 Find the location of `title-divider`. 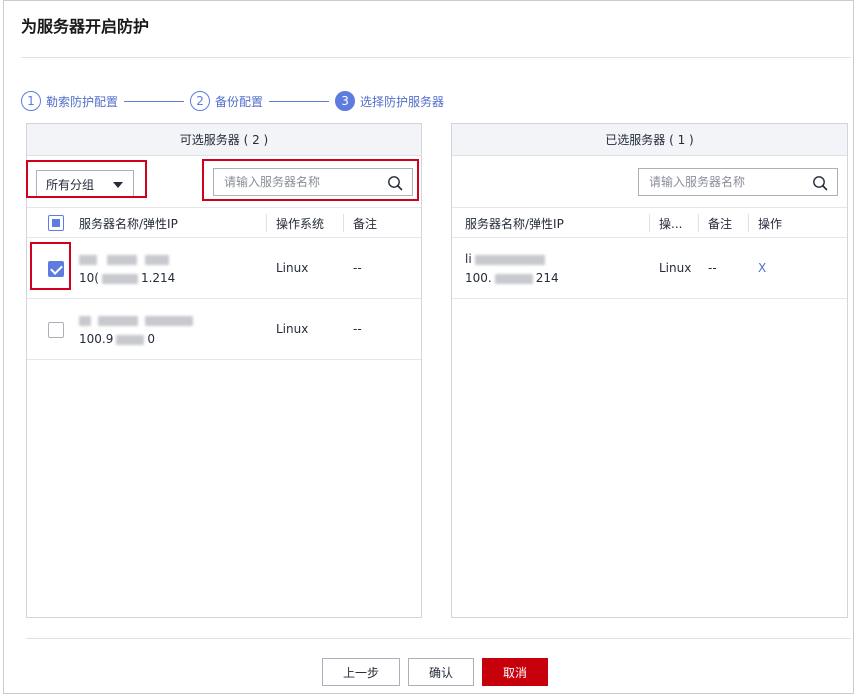

title-divider is located at coordinates (436, 57).